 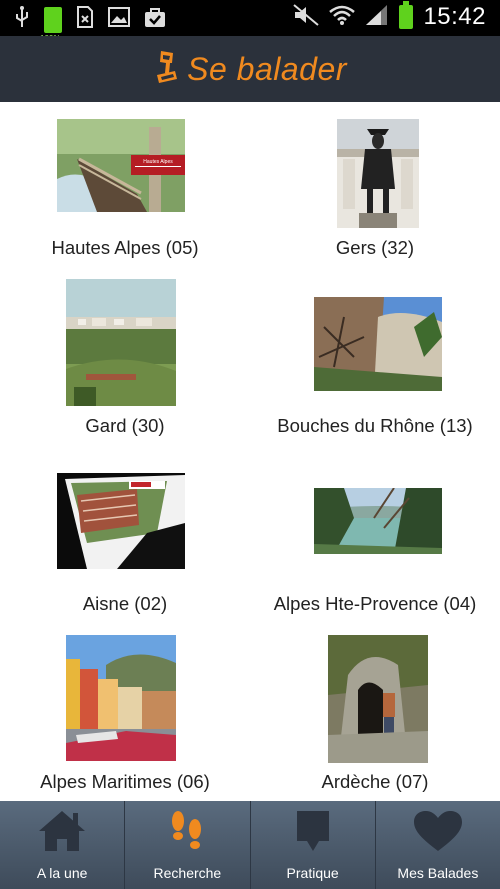 I want to click on nav-label: Pratique, so click(x=312, y=873).